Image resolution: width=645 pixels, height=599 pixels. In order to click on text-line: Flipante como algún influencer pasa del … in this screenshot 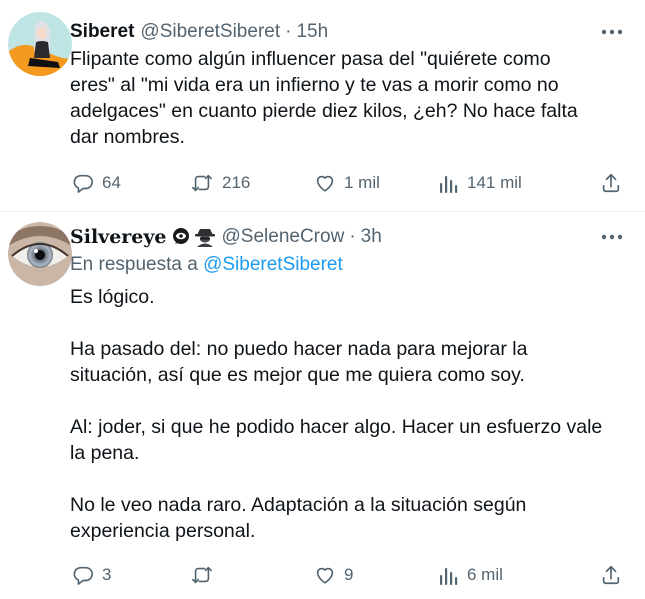, I will do `click(310, 59)`.